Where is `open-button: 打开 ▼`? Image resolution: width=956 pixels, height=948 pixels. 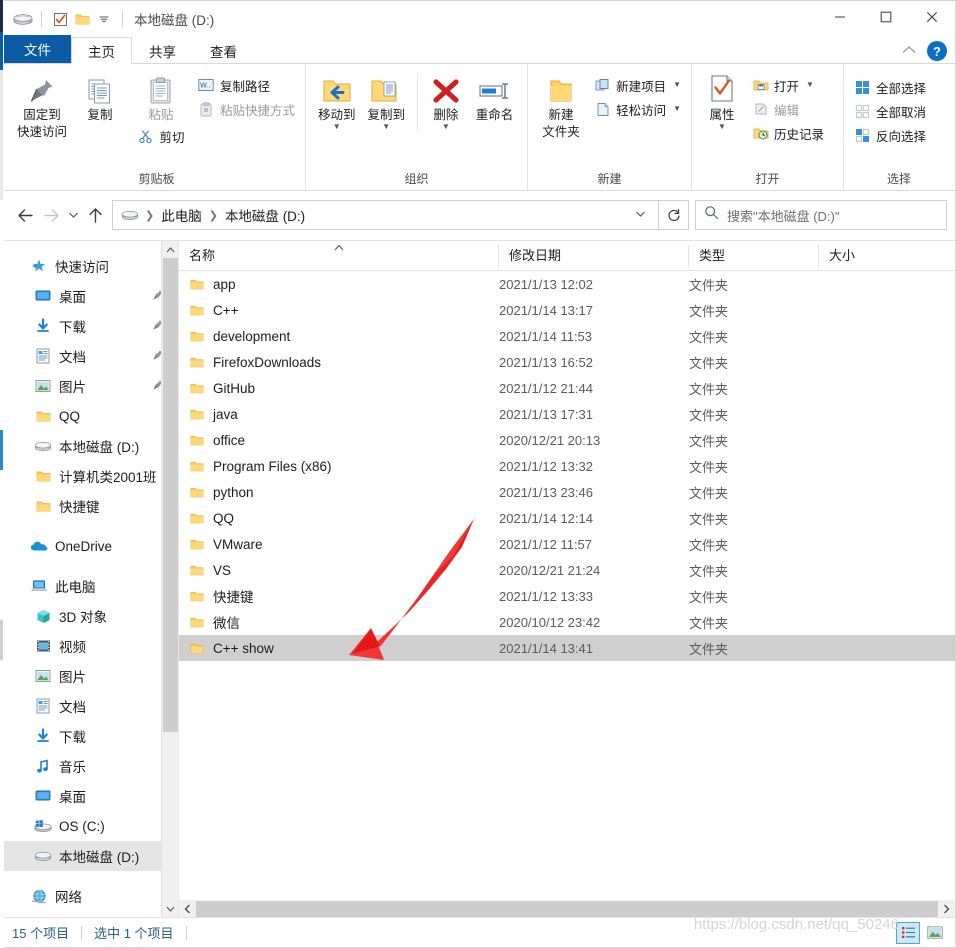 open-button: 打开 ▼ is located at coordinates (788, 85).